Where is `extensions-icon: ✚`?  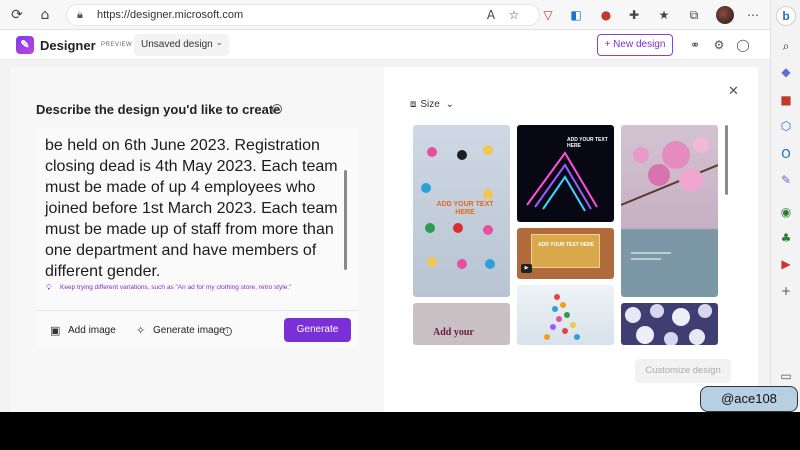
extensions-icon: ✚ is located at coordinates (634, 15).